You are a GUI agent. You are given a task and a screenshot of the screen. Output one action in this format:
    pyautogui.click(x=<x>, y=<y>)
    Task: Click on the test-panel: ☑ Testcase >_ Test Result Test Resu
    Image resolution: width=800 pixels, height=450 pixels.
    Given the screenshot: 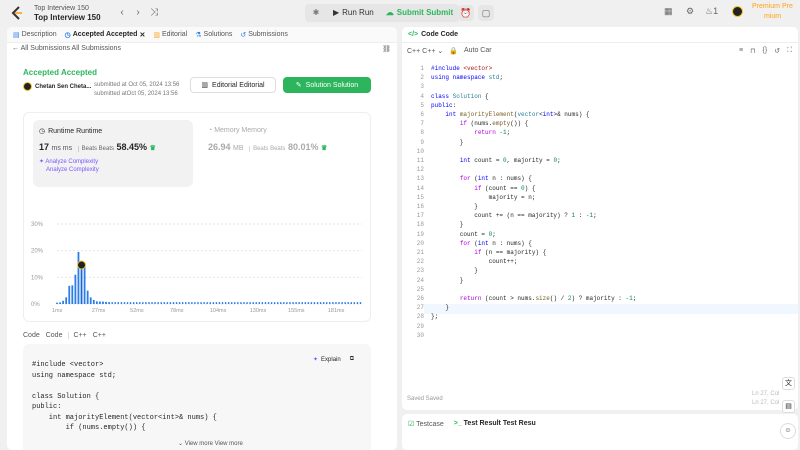 What is the action you would take?
    pyautogui.click(x=600, y=432)
    